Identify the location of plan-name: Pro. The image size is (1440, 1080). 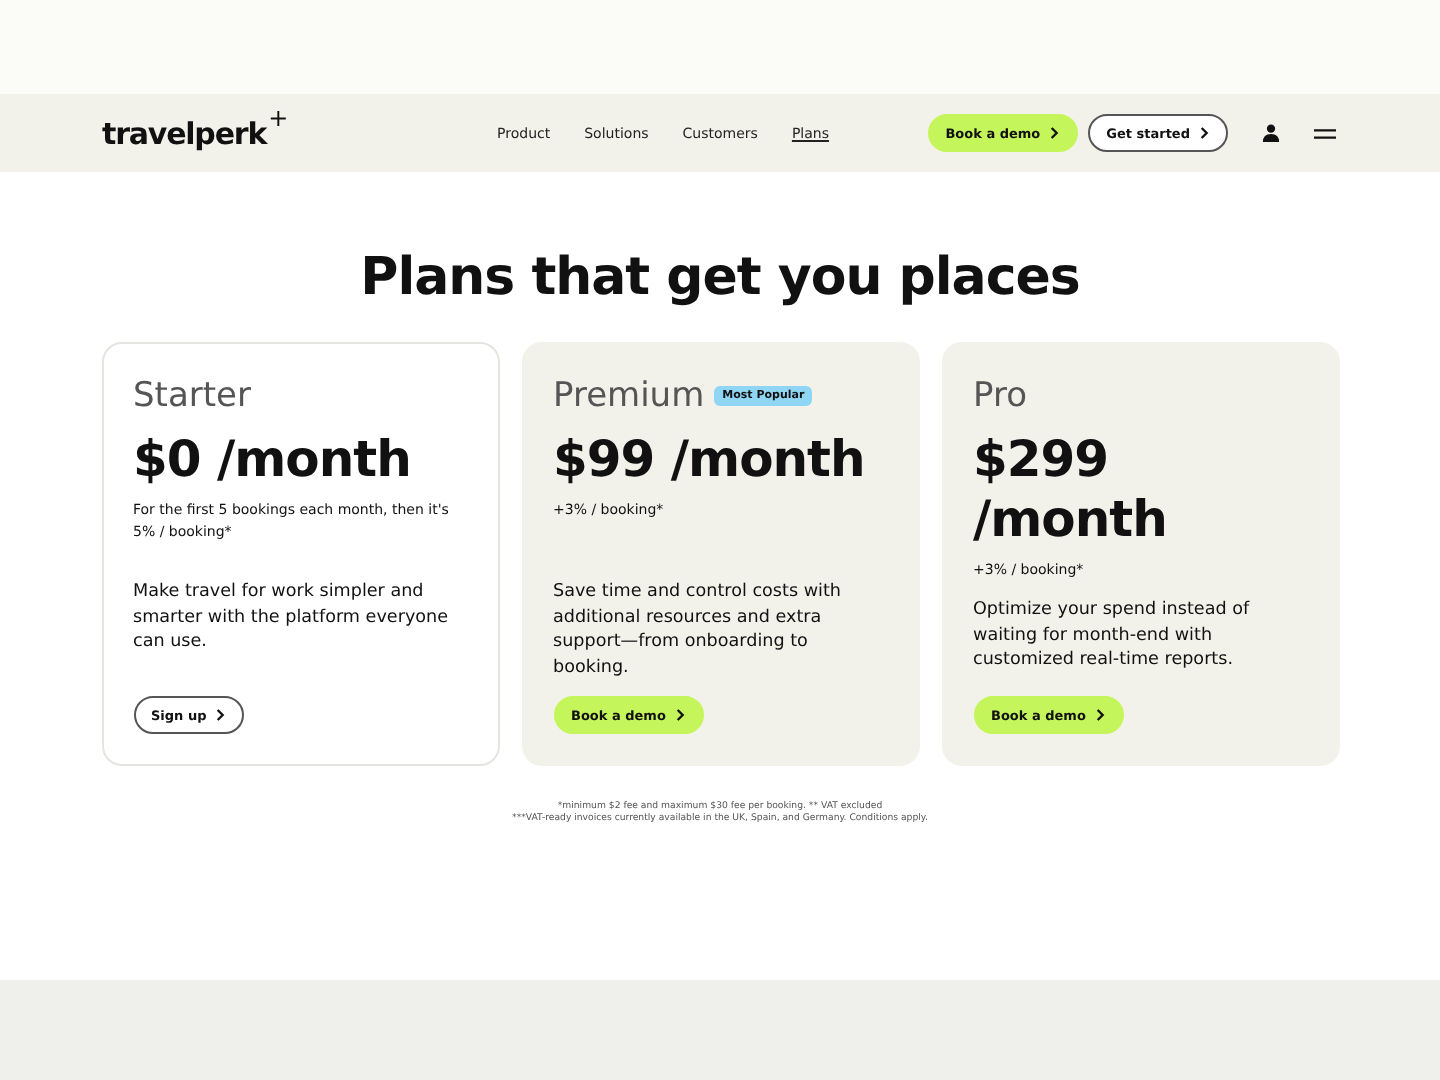
(1000, 396).